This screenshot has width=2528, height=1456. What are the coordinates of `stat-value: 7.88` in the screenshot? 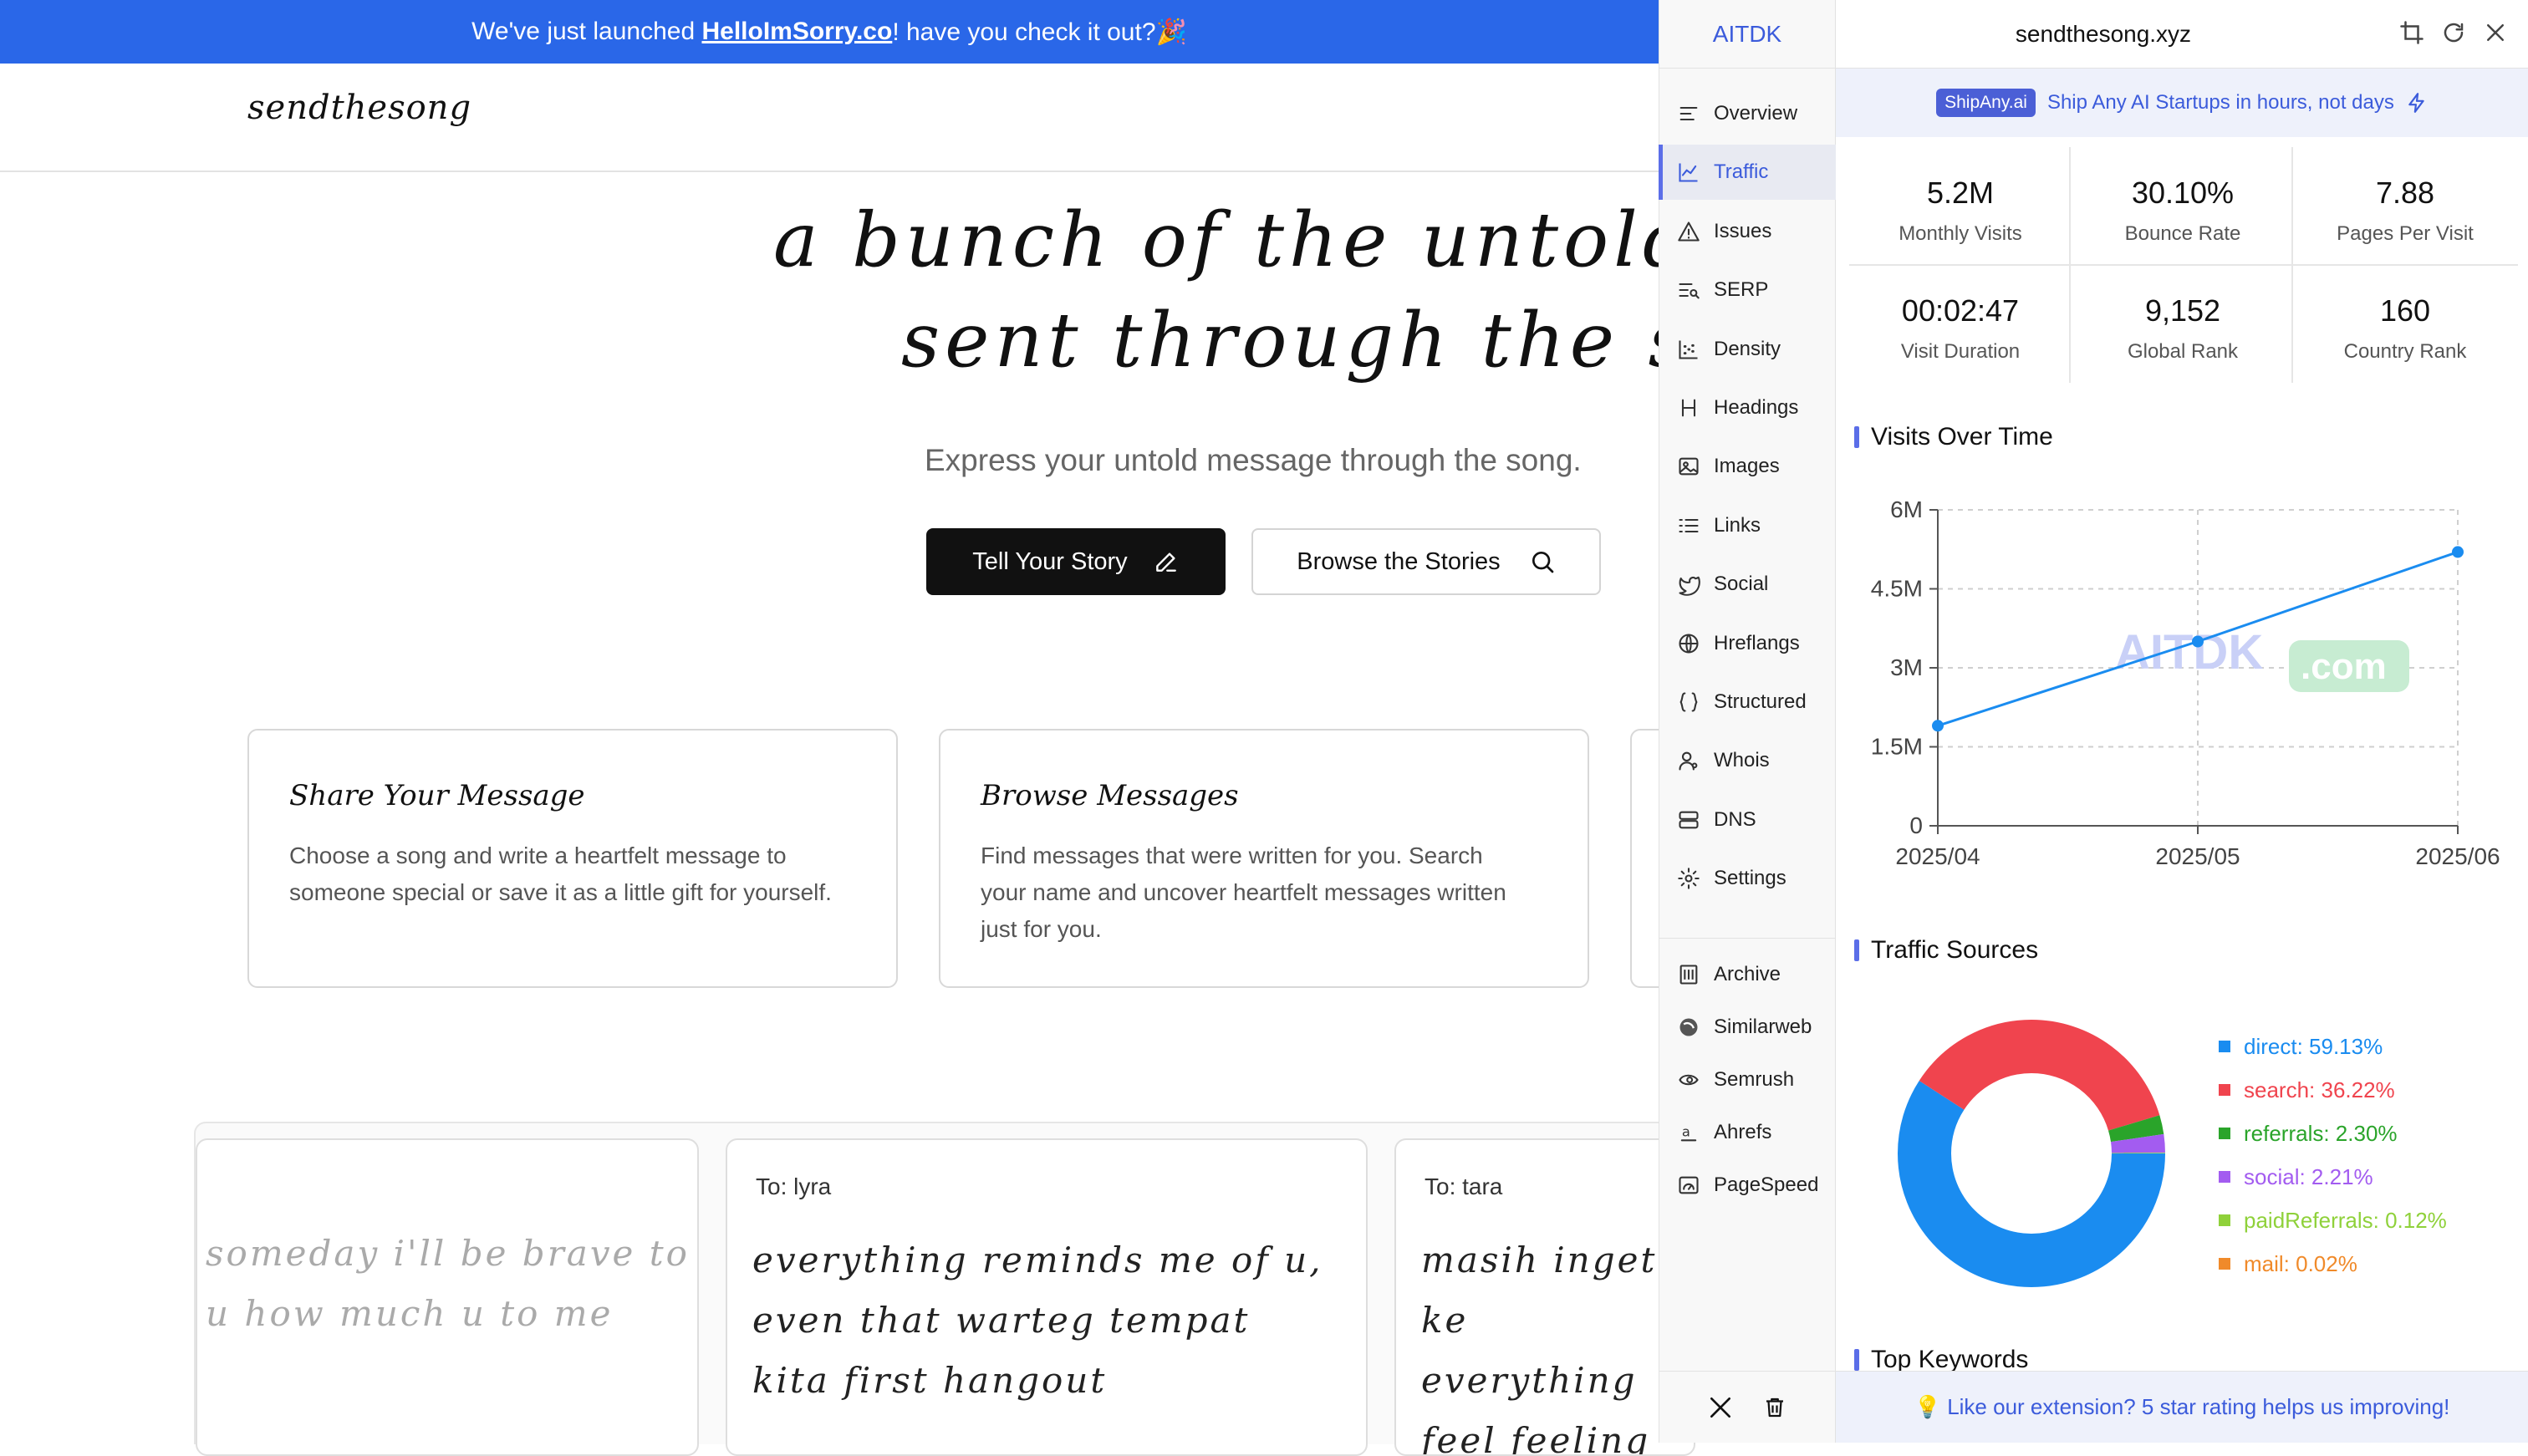 It's located at (2405, 193).